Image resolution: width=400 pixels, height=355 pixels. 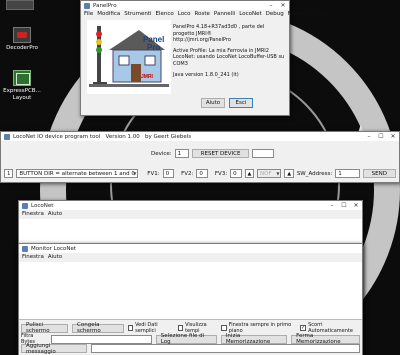 I want to click on message-field, so click(x=225, y=348).